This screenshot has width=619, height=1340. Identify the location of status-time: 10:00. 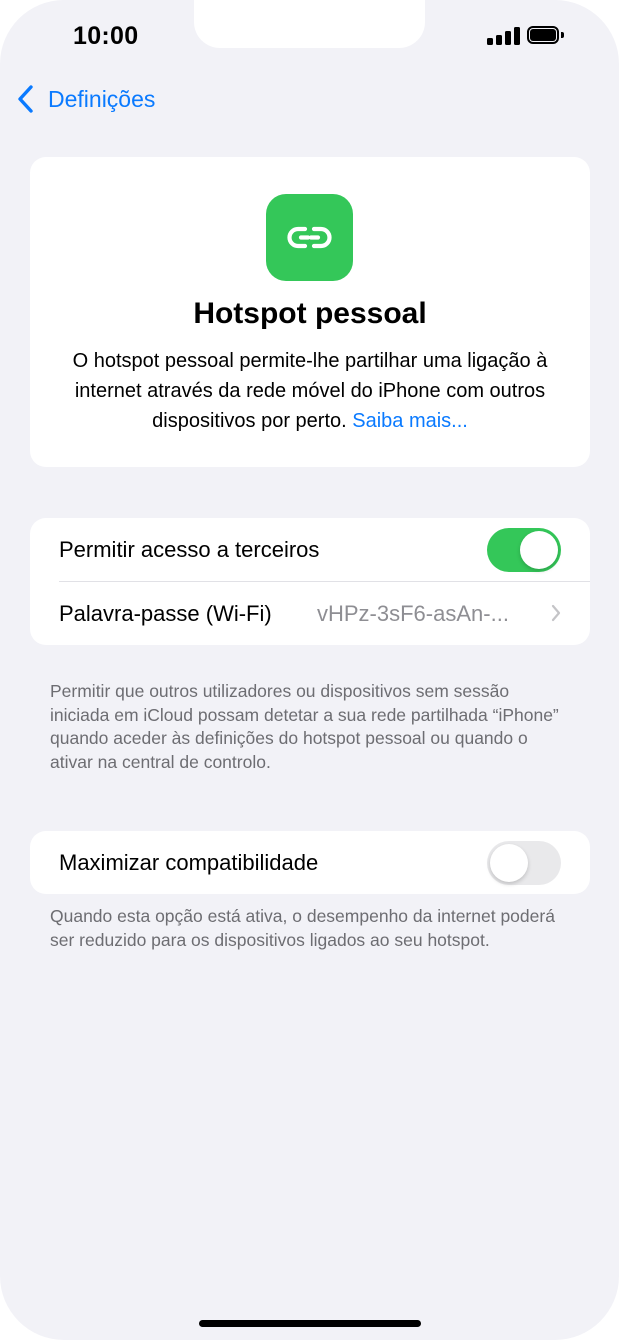
(106, 36).